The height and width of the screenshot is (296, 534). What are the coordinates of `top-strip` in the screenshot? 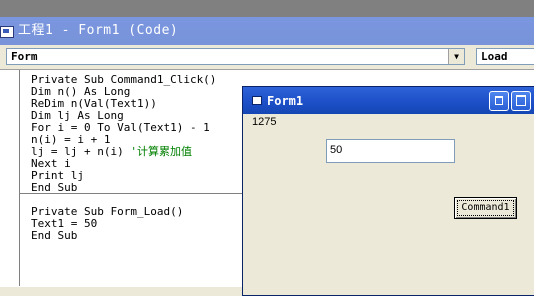 It's located at (267, 8).